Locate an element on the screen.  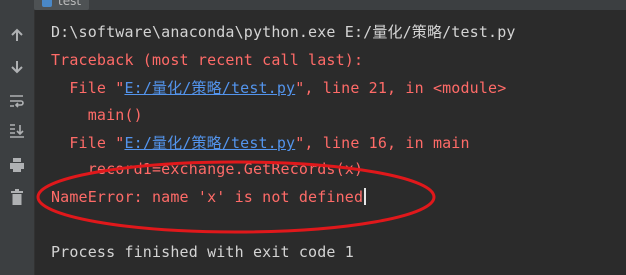
trash-icon is located at coordinates (17, 197).